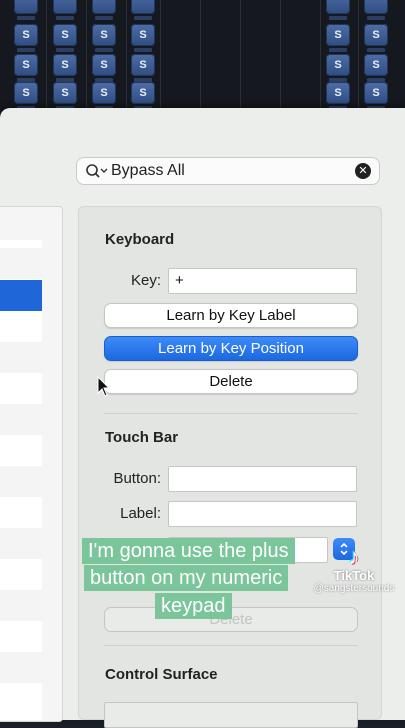  What do you see at coordinates (186, 578) in the screenshot?
I see `caption-line: button on my numeric` at bounding box center [186, 578].